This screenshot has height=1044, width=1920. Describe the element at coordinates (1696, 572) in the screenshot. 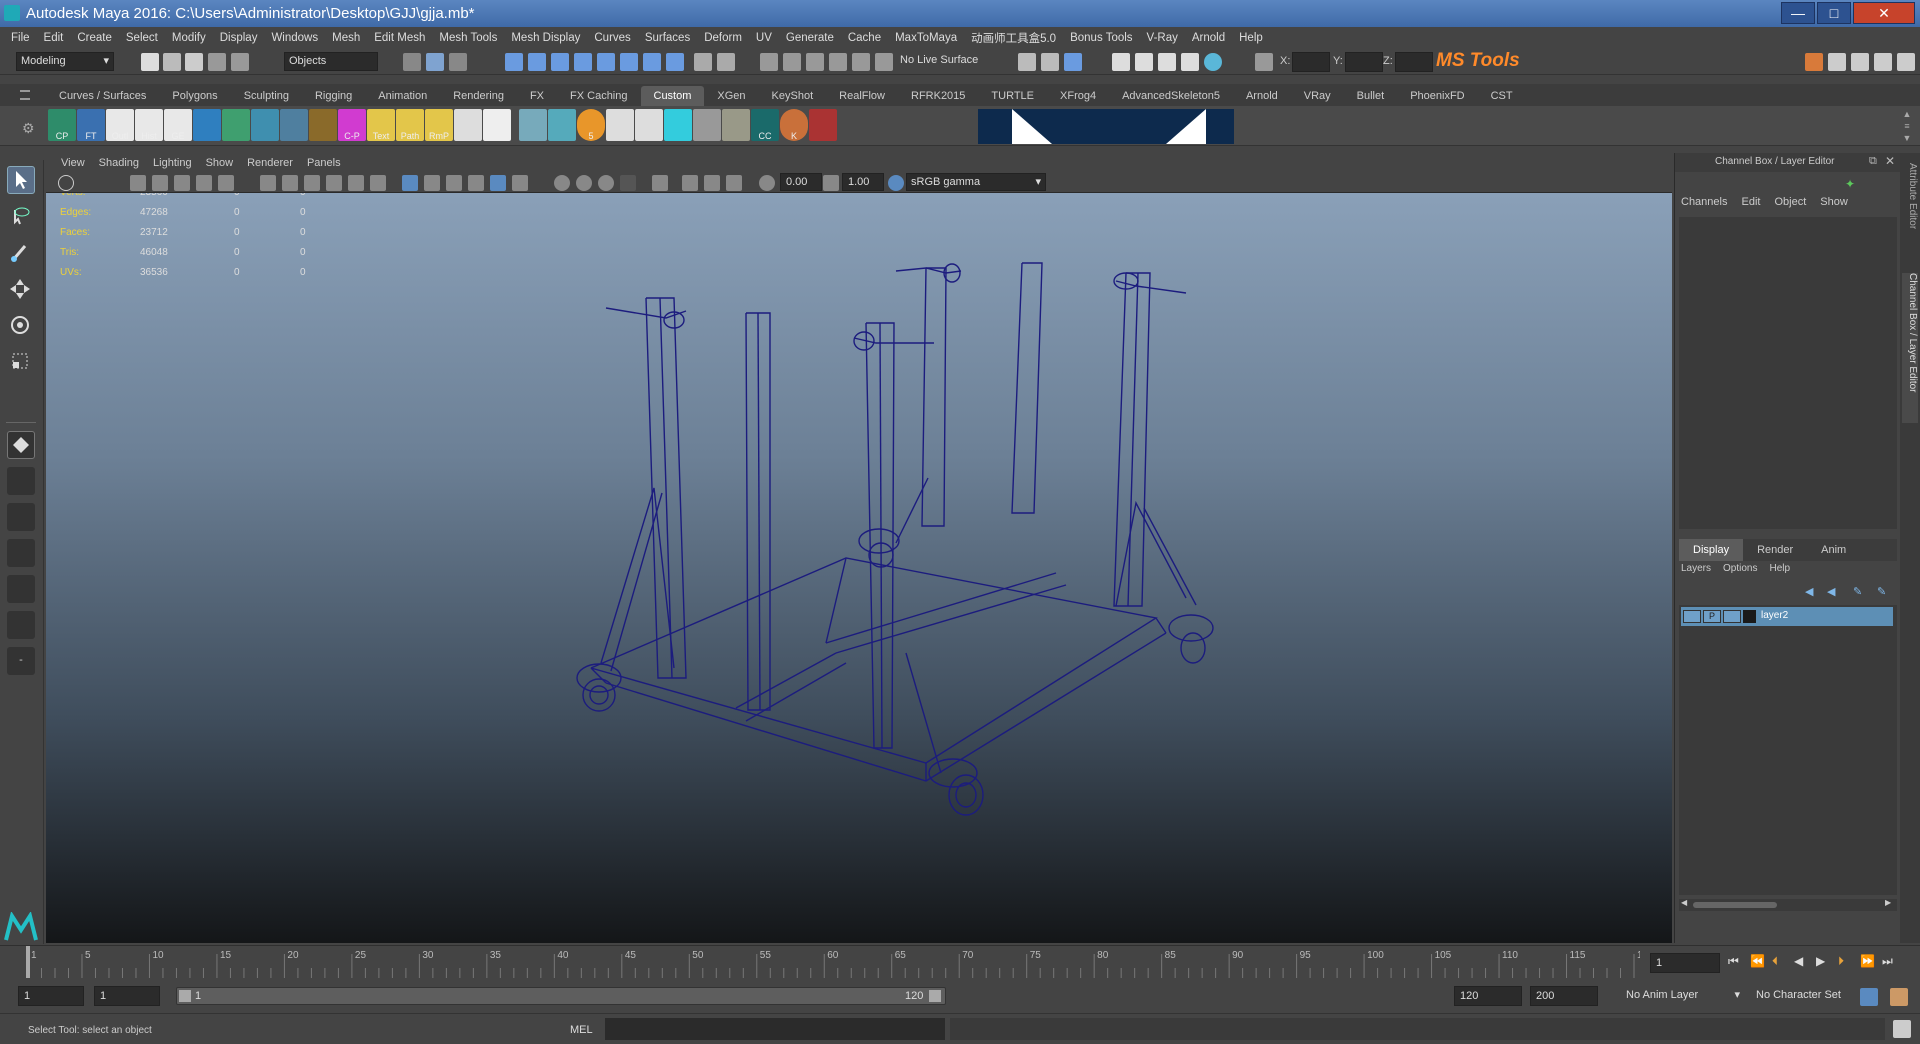

I see `layer-menu-0: Layers` at that location.